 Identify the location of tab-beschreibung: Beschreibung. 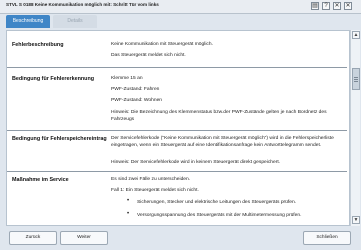
(28, 21).